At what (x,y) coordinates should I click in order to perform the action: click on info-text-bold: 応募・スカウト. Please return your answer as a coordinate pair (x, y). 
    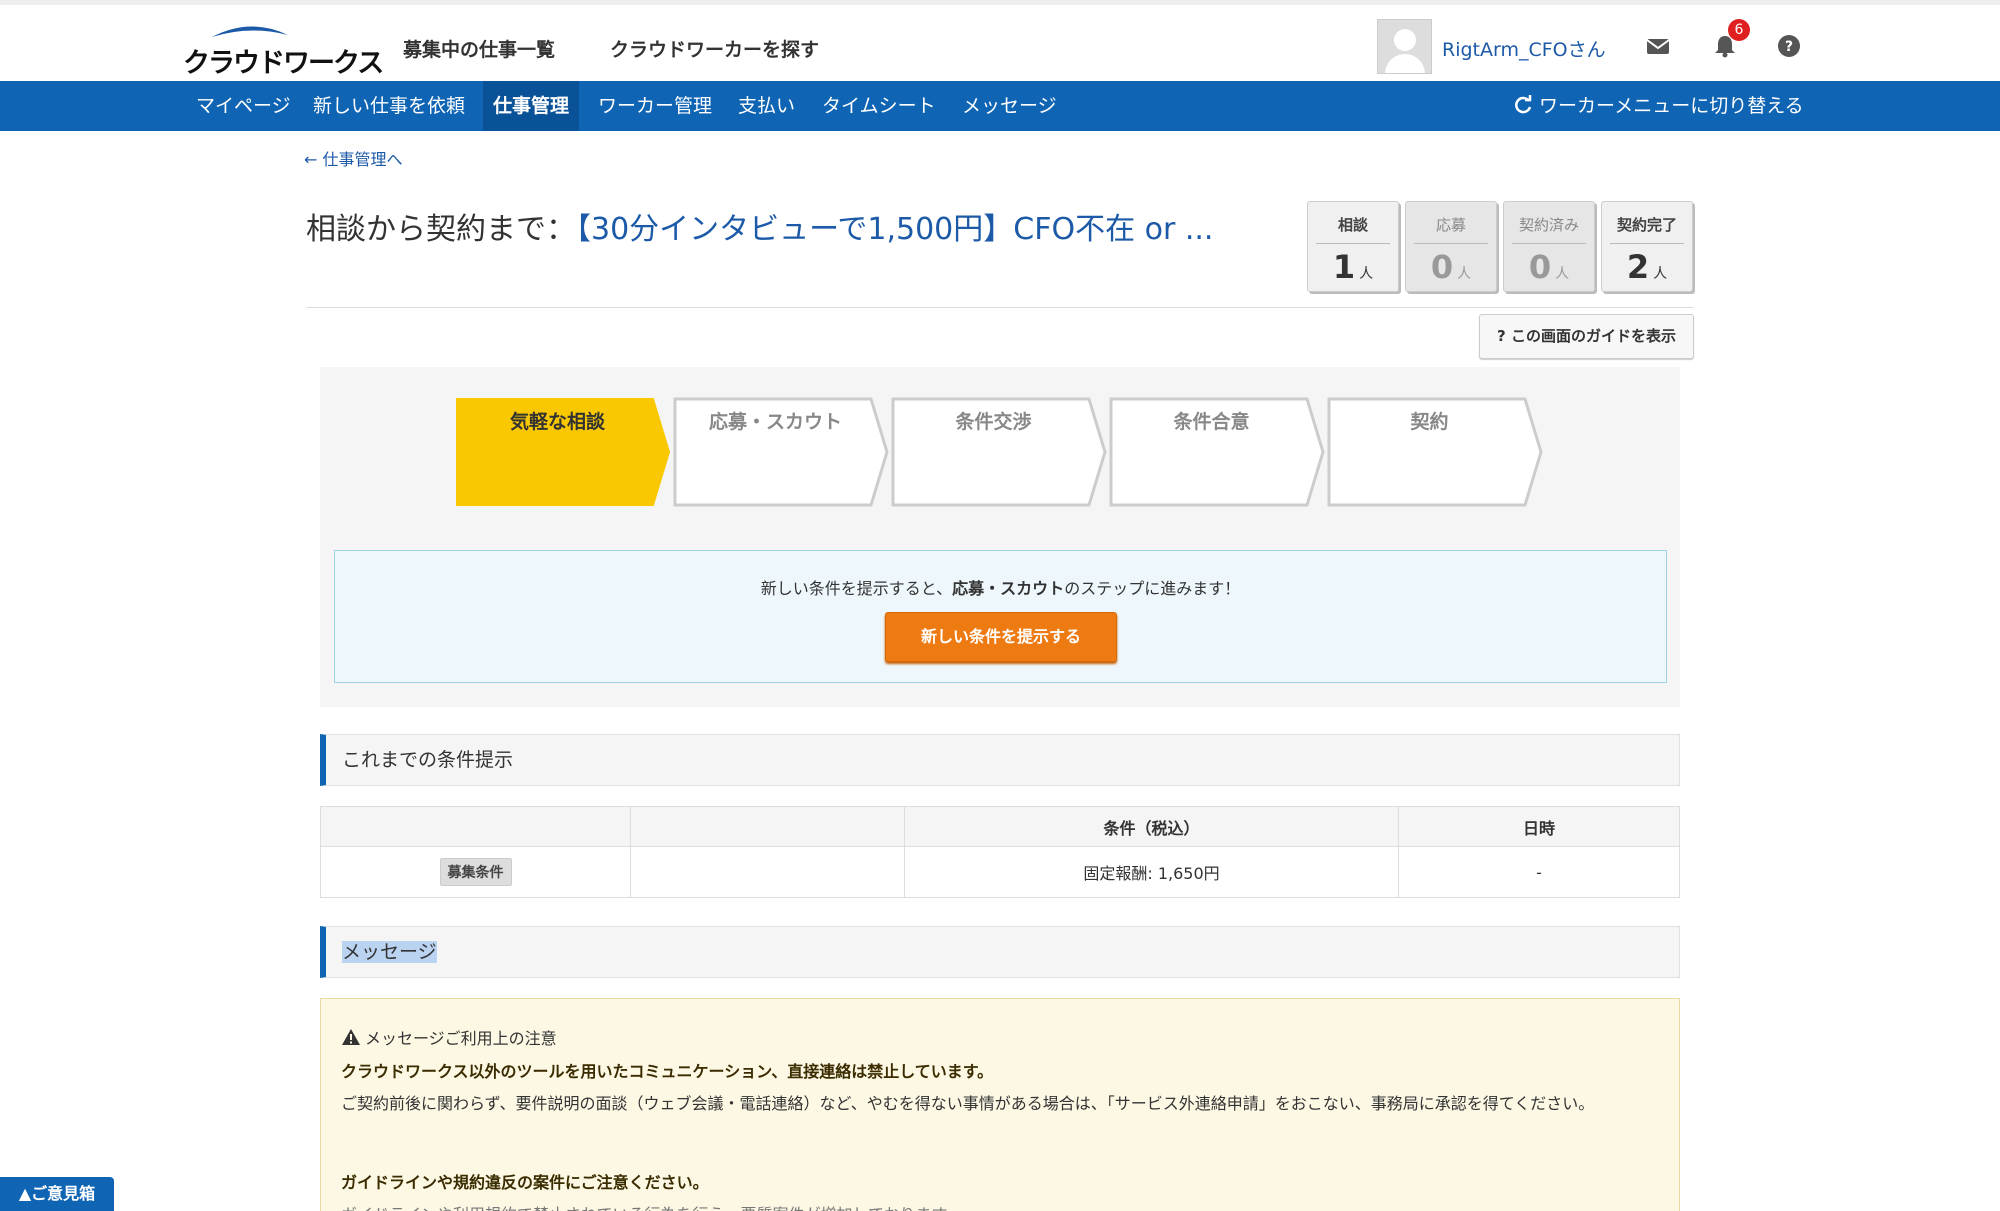
    Looking at the image, I should click on (1008, 588).